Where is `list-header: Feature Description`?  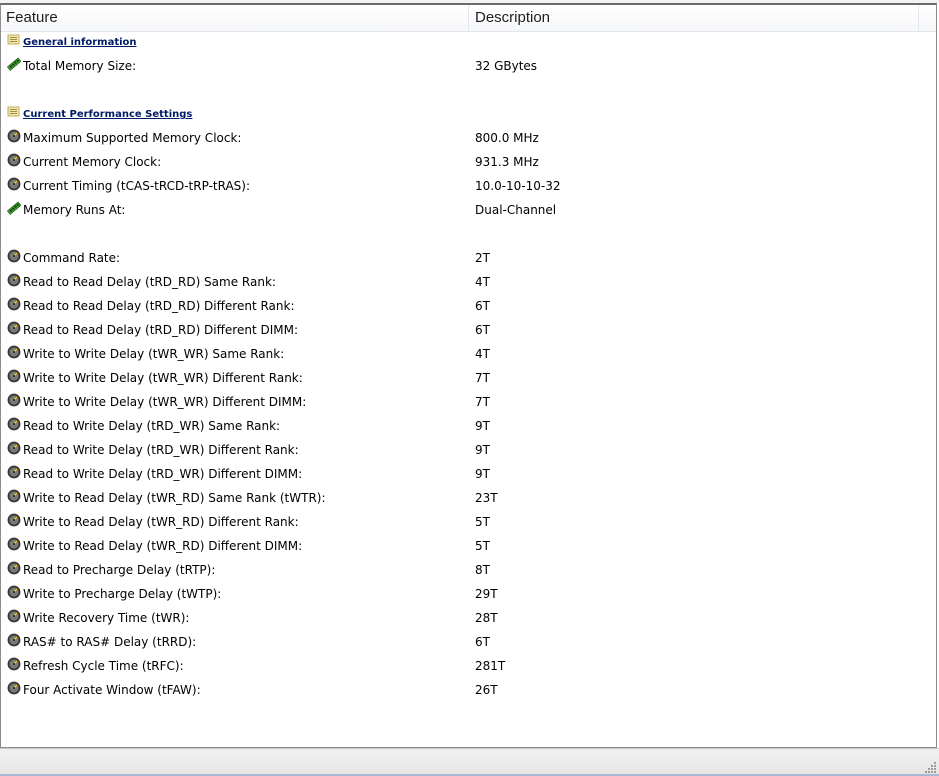
list-header: Feature Description is located at coordinates (468, 18).